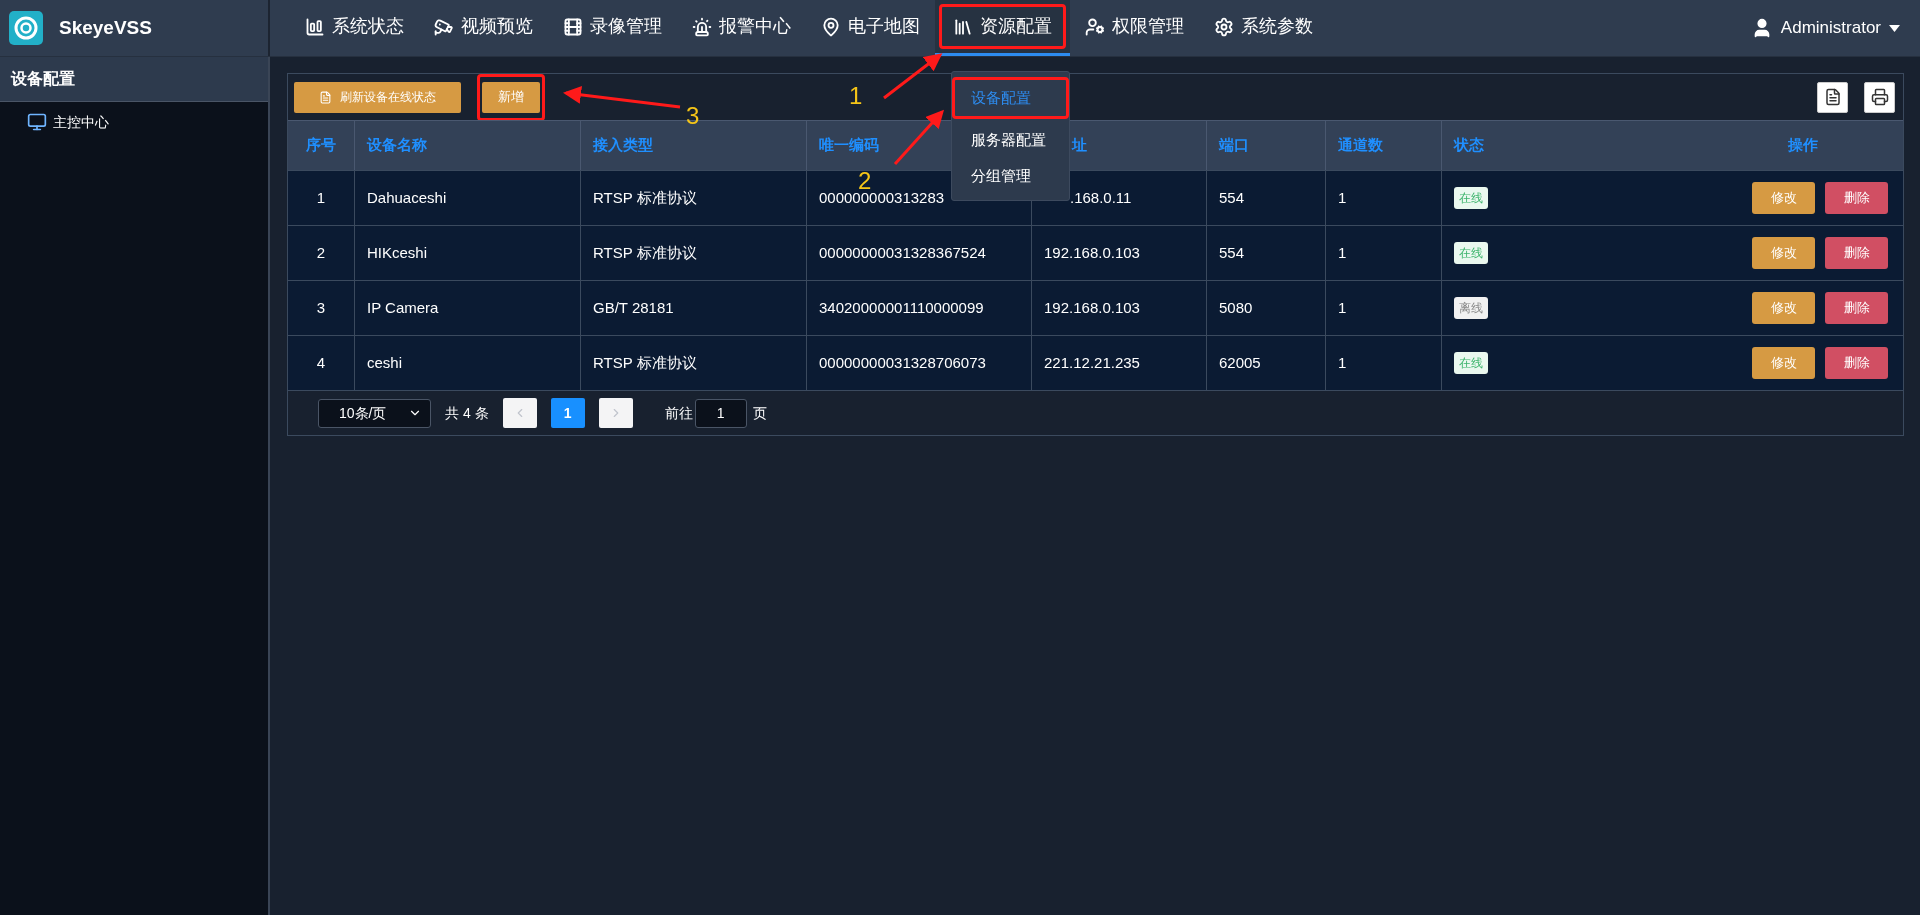 The height and width of the screenshot is (915, 1920). Describe the element at coordinates (385, 362) in the screenshot. I see `table-cell-text: ceshi` at that location.